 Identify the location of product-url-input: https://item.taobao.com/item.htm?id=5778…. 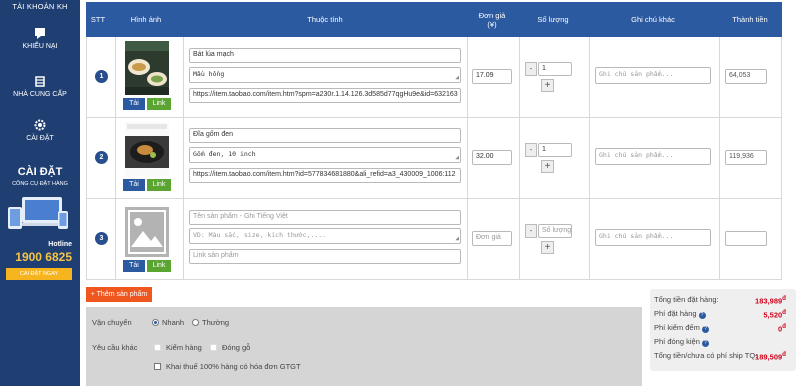
(325, 175).